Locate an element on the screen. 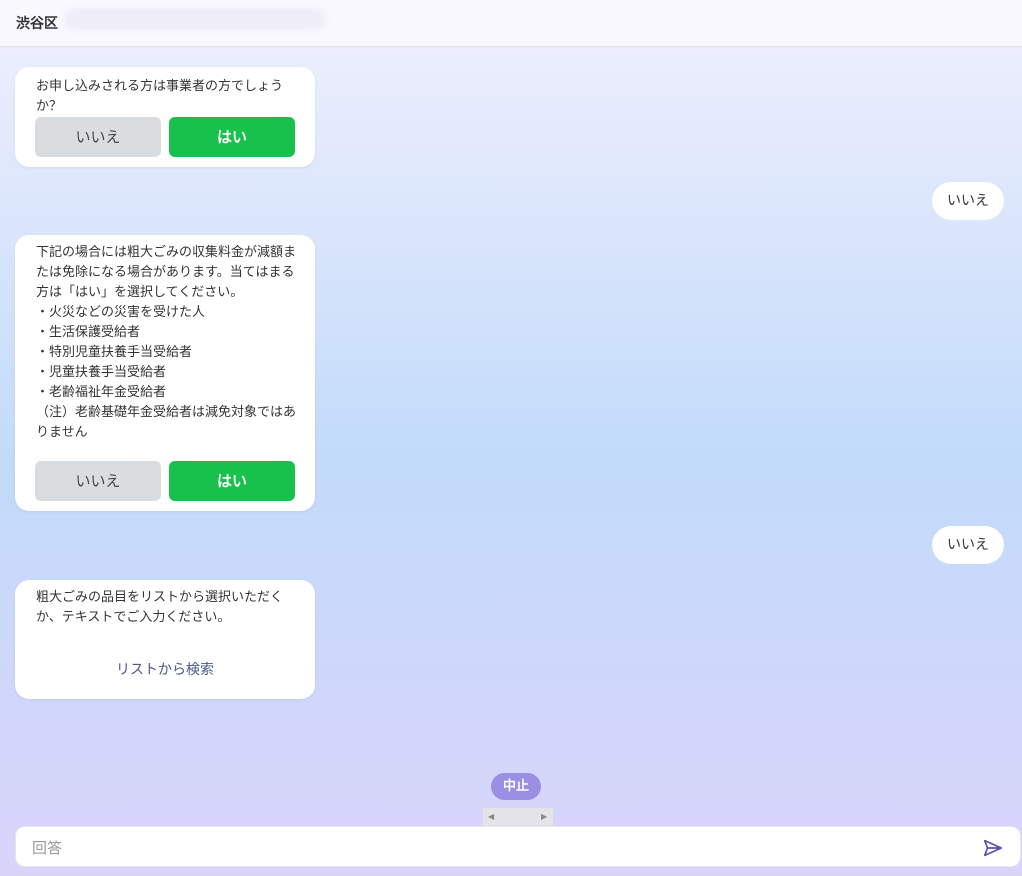 This screenshot has height=876, width=1022. app-header: 渋谷区 is located at coordinates (511, 23).